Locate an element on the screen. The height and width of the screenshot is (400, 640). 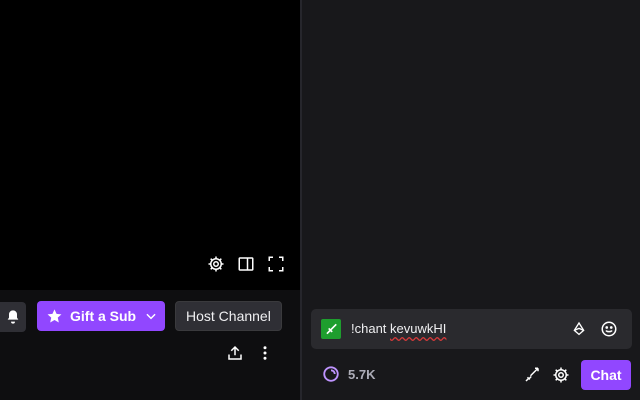
more-options-button is located at coordinates (265, 353).